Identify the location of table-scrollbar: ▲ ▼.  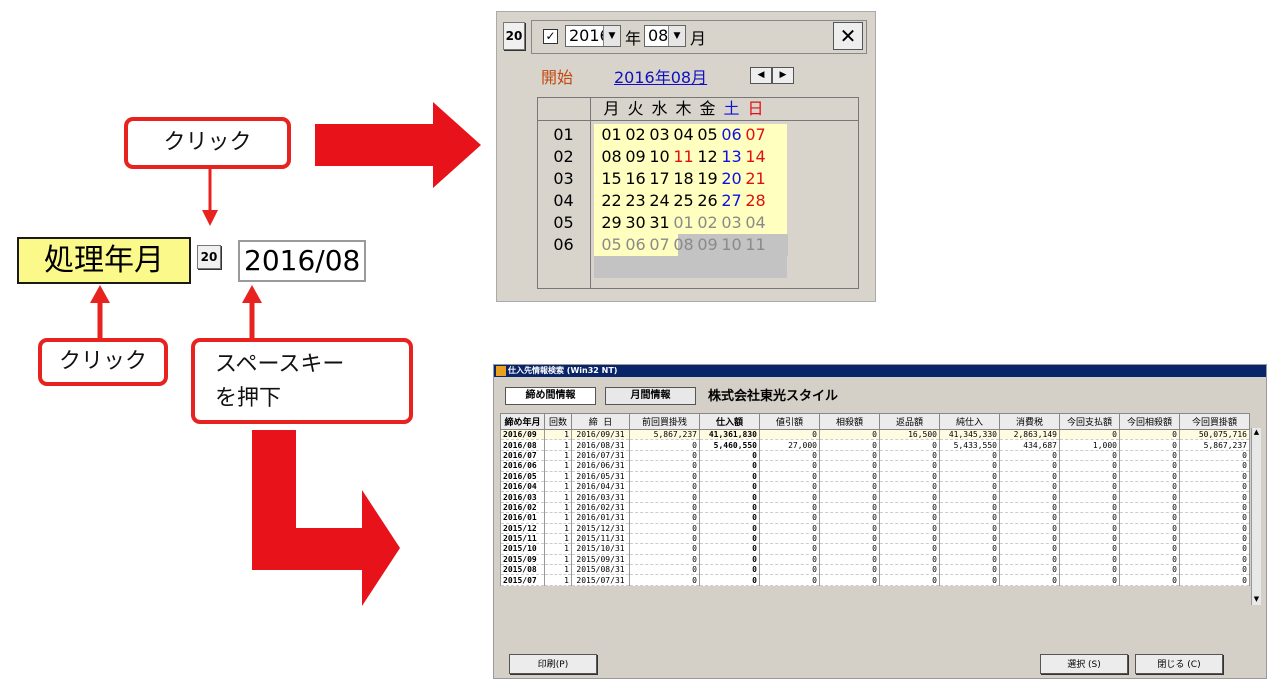
(1256, 516).